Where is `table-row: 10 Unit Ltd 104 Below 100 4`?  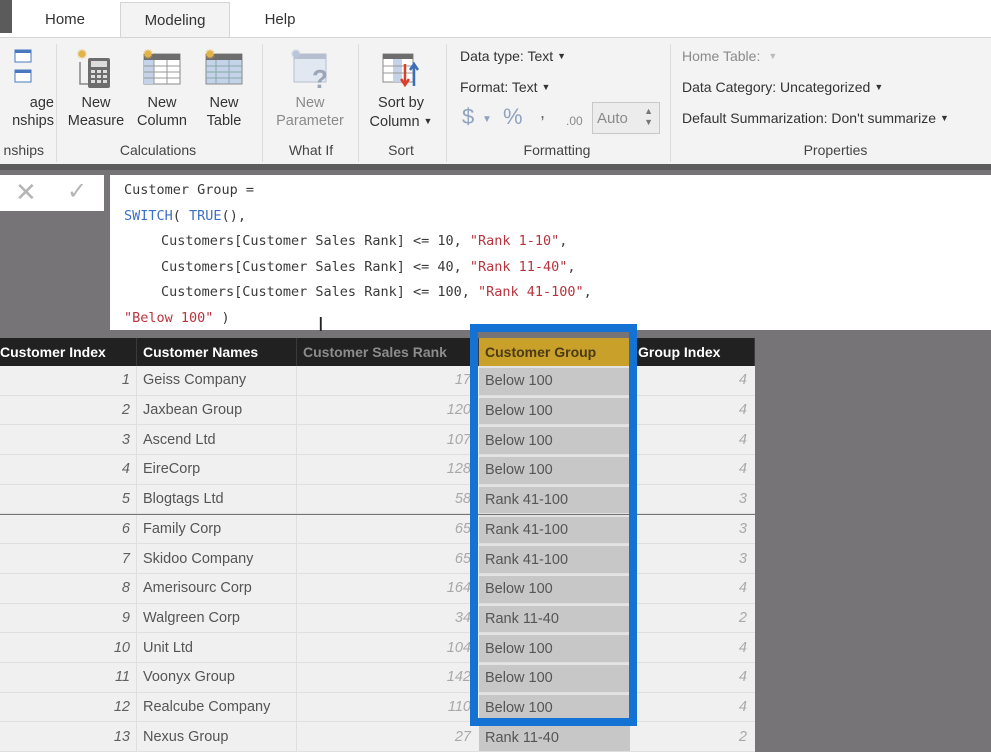 table-row: 10 Unit Ltd 104 Below 100 4 is located at coordinates (377, 648).